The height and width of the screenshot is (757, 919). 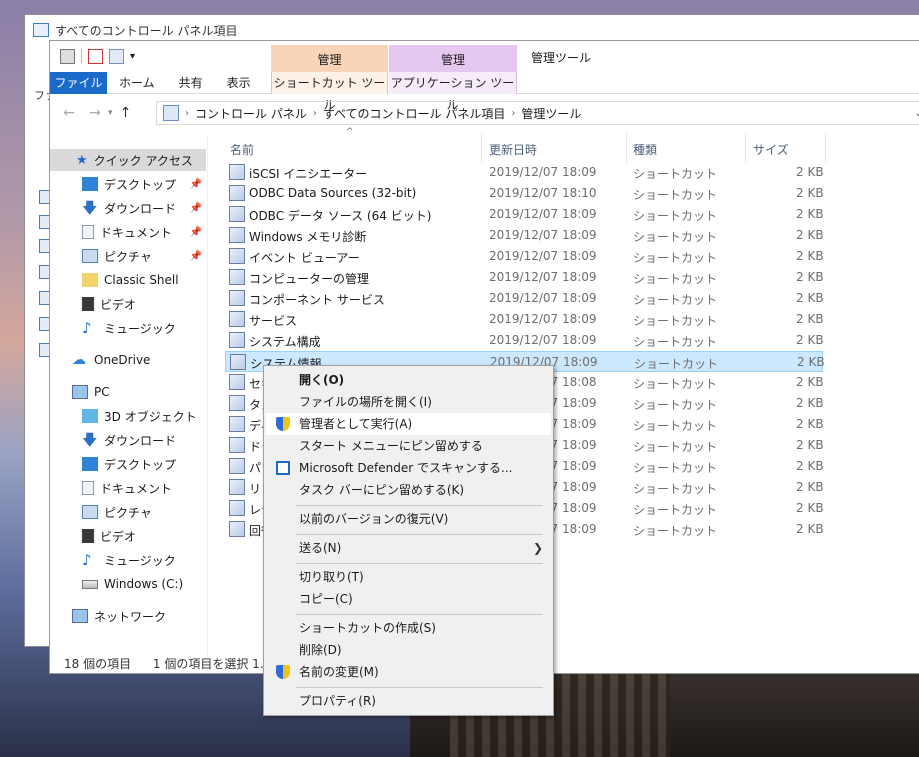 I want to click on shortcut-icon, so click(x=237, y=172).